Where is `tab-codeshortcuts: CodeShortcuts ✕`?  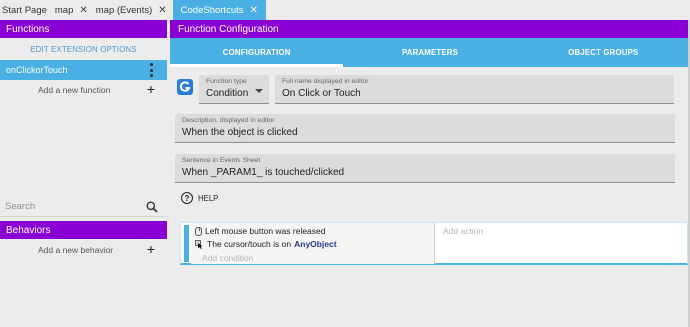
tab-codeshortcuts: CodeShortcuts ✕ is located at coordinates (219, 10).